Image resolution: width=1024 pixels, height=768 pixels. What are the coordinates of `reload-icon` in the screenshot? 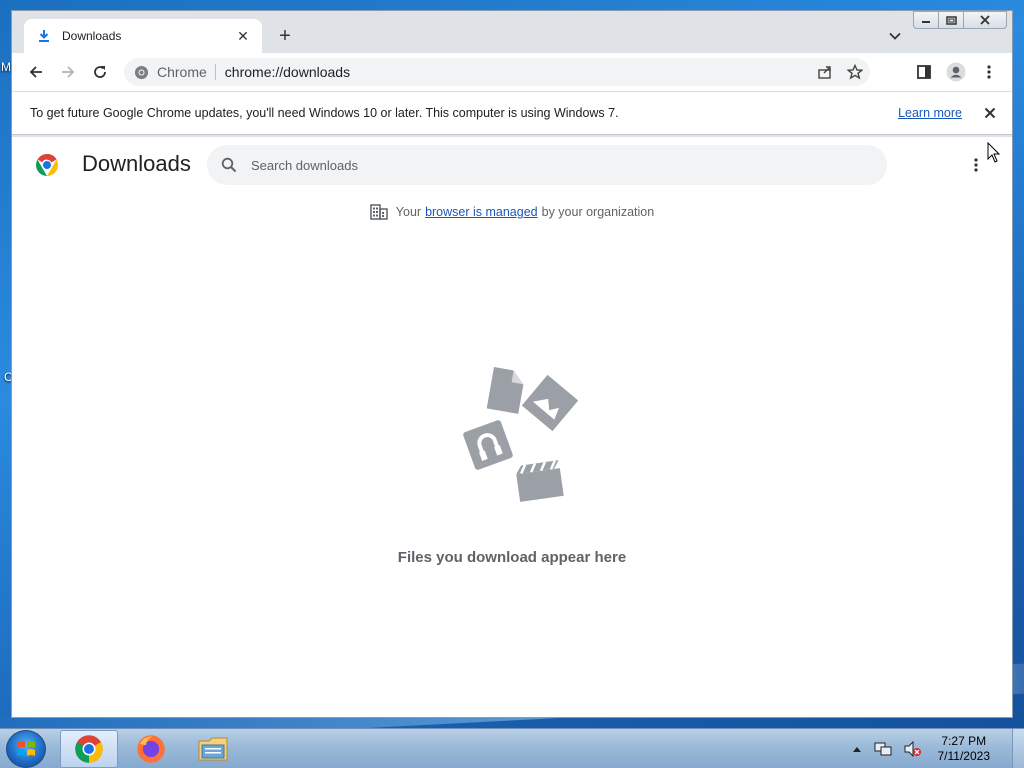 It's located at (100, 72).